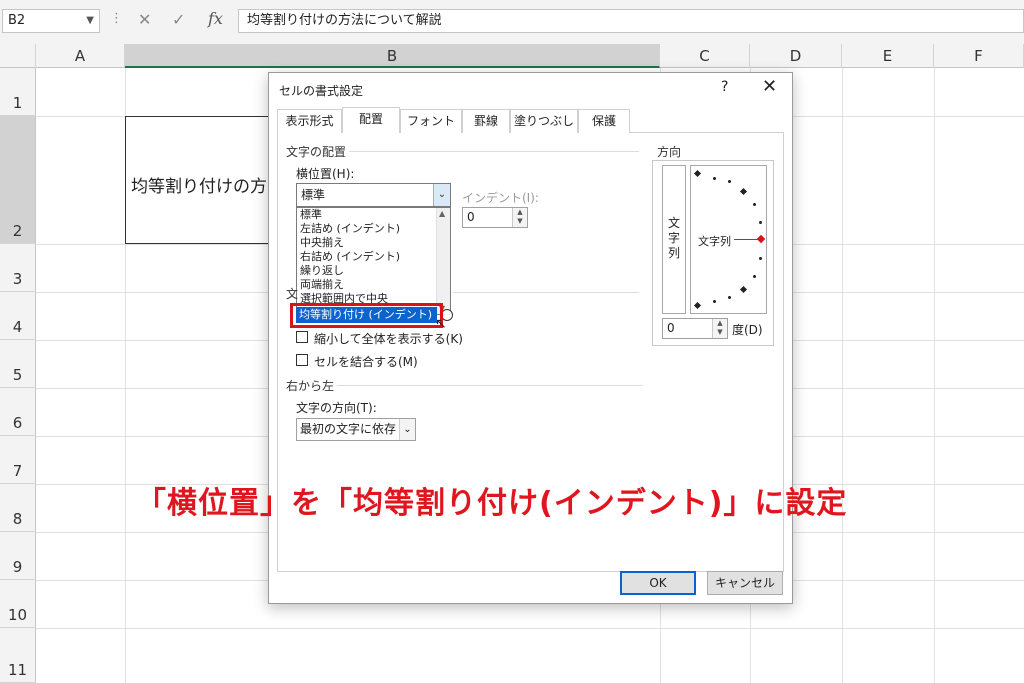 This screenshot has width=1024, height=683. Describe the element at coordinates (371, 120) in the screenshot. I see `tab-alignment: 配置` at that location.